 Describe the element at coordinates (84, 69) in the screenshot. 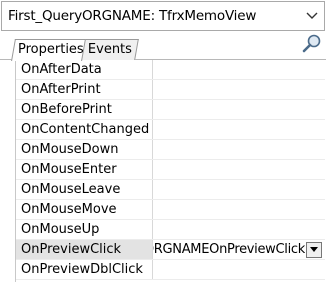

I see `event-name: OnAfterData` at that location.